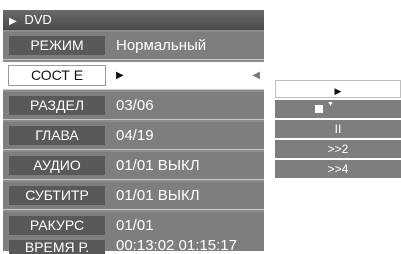 The image size is (401, 254). I want to click on menu-row-chapter: ГЛАВА 04/19, so click(133, 136).